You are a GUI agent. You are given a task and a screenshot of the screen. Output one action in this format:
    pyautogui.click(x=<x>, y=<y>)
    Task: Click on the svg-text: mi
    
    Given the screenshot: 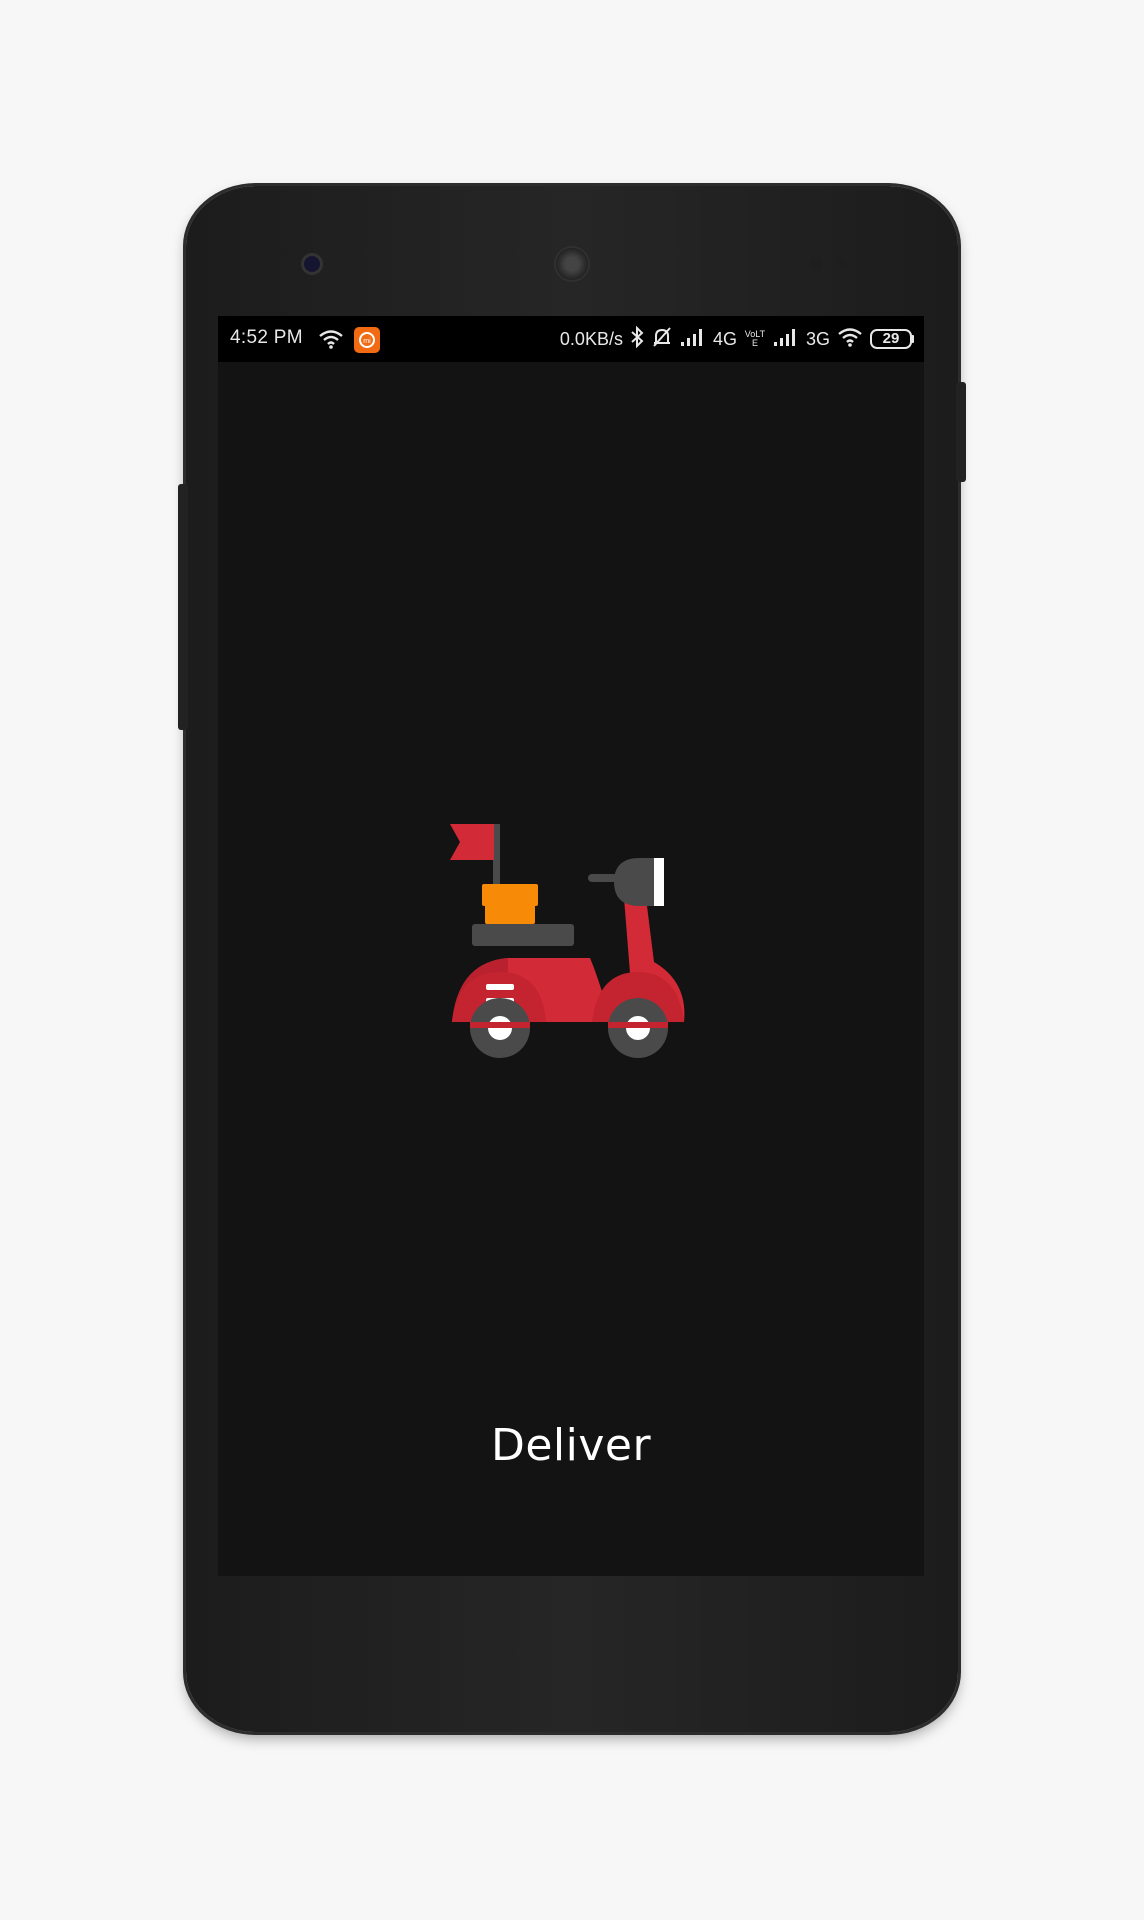 What is the action you would take?
    pyautogui.click(x=367, y=341)
    